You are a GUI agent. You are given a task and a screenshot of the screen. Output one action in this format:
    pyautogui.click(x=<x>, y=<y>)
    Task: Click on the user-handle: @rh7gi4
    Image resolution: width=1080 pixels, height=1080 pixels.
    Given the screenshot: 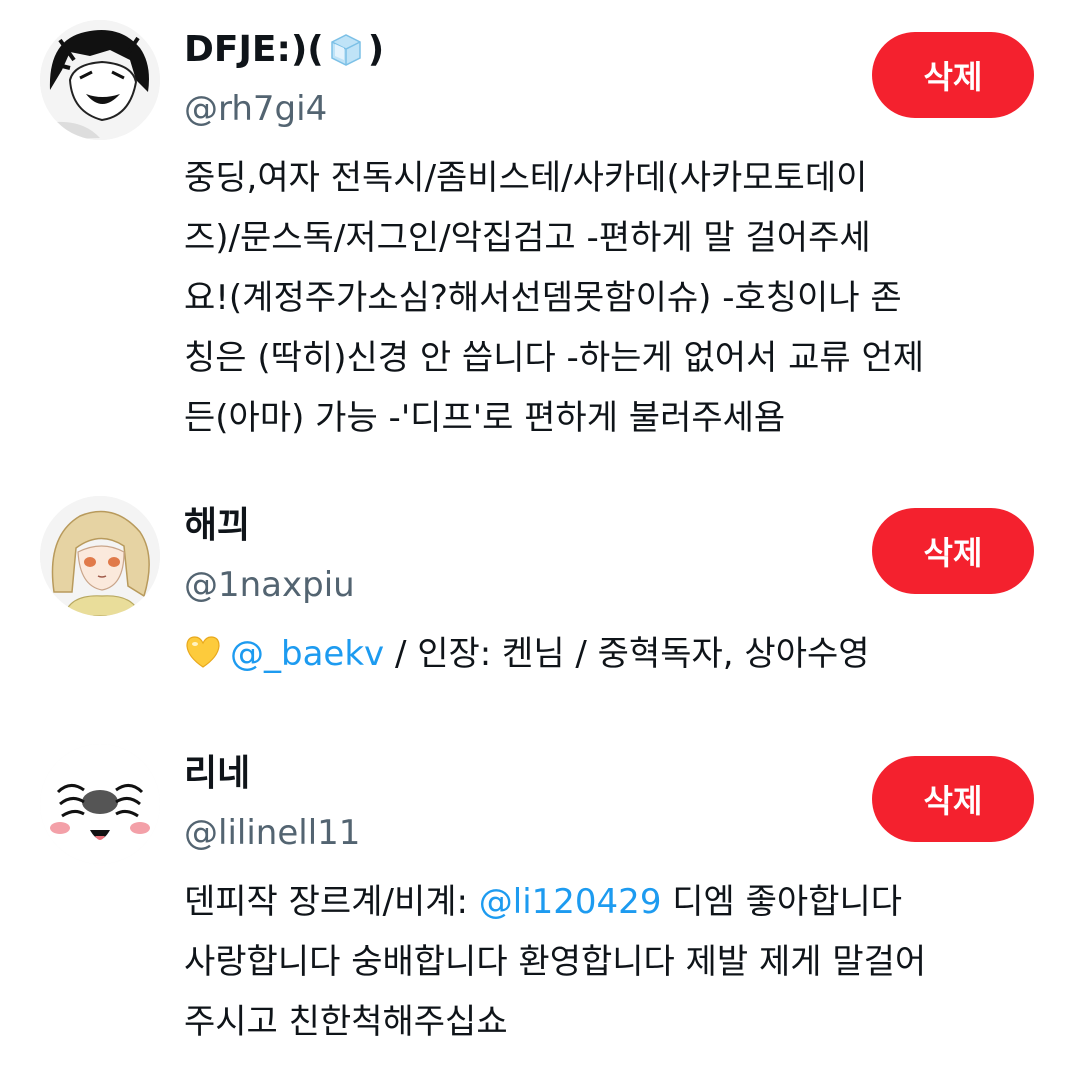 What is the action you would take?
    pyautogui.click(x=256, y=109)
    